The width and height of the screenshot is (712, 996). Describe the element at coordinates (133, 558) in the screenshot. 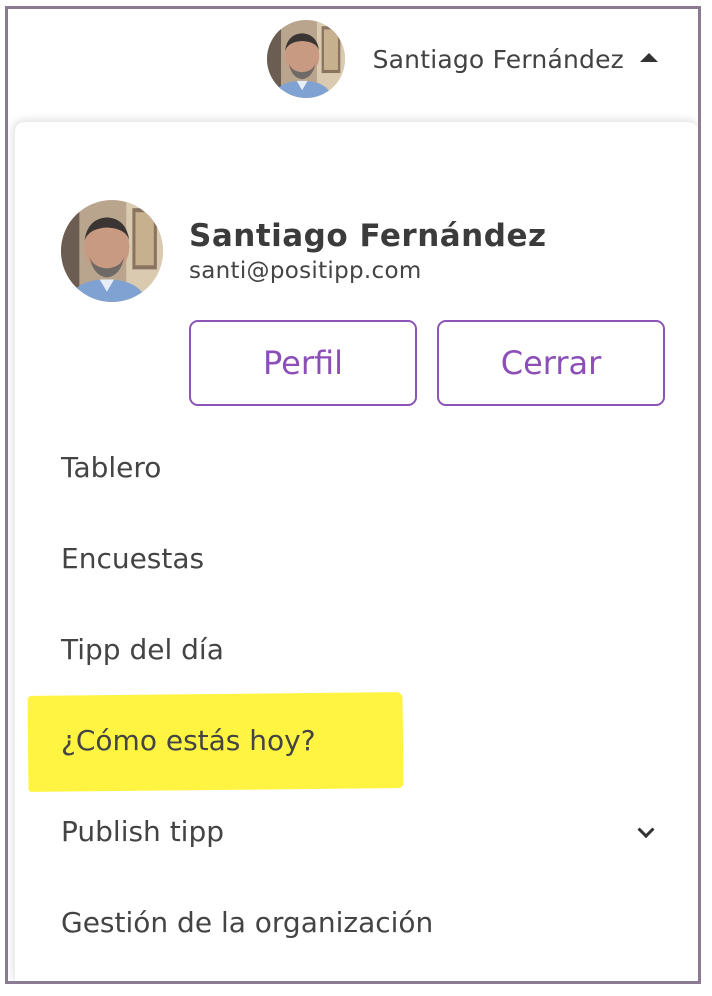

I see `menu-item-label: Encuestas` at that location.